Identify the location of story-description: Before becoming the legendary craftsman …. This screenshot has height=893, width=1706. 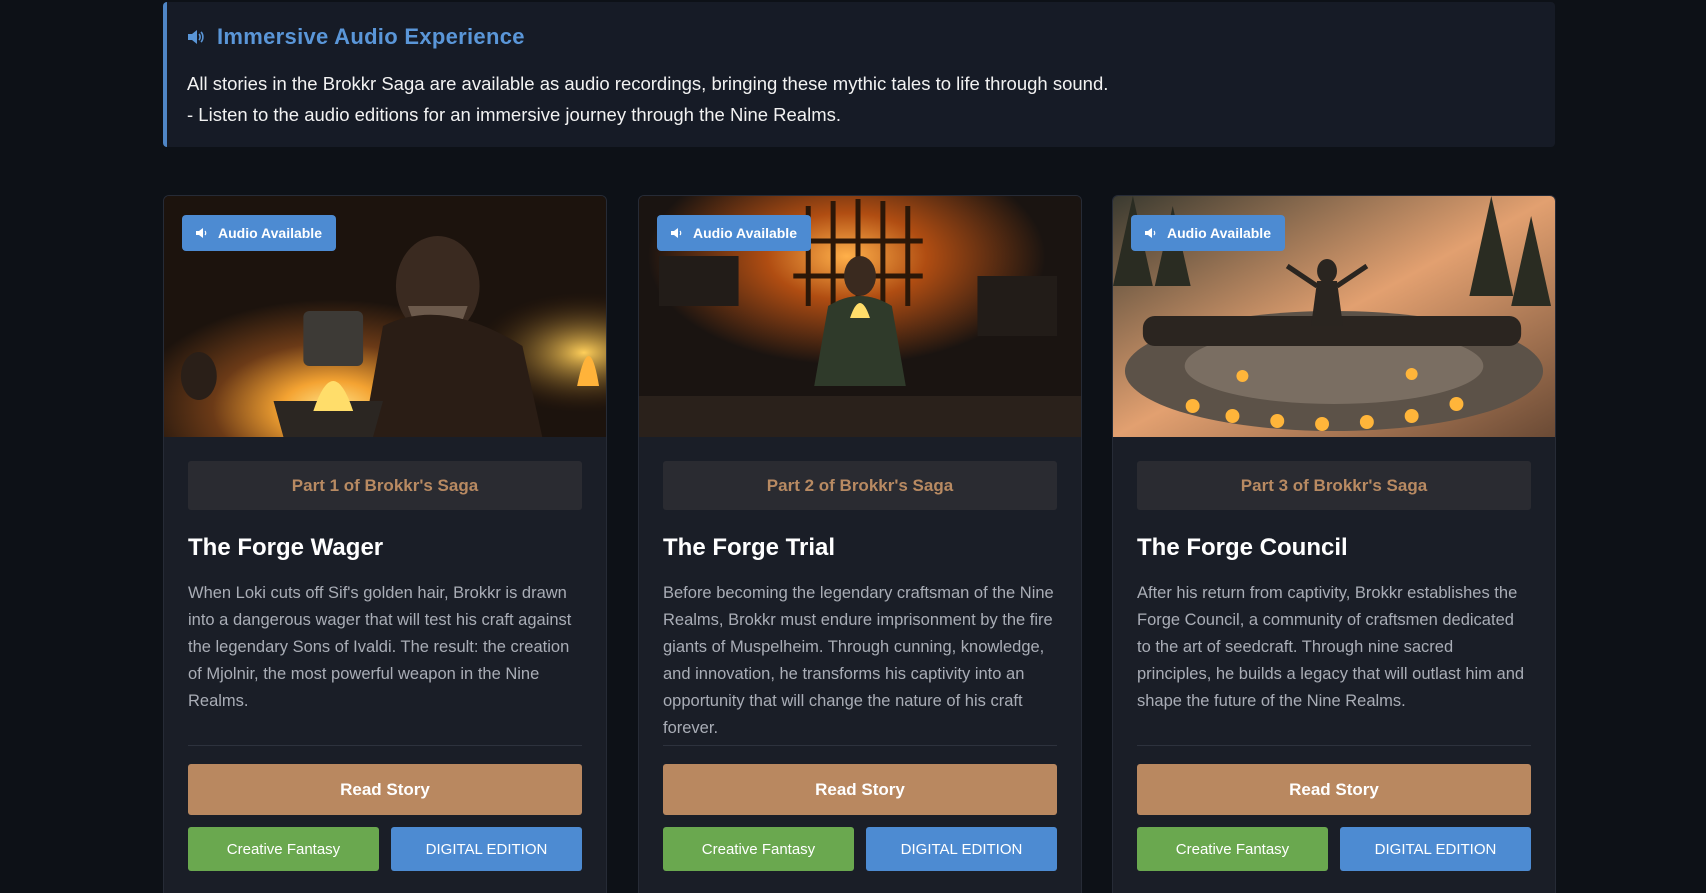
(858, 660).